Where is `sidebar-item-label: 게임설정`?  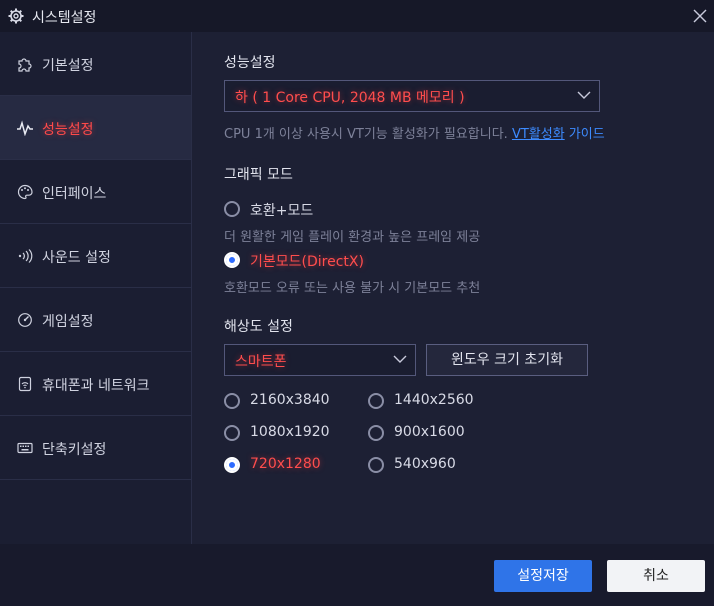
sidebar-item-label: 게임설정 is located at coordinates (68, 322).